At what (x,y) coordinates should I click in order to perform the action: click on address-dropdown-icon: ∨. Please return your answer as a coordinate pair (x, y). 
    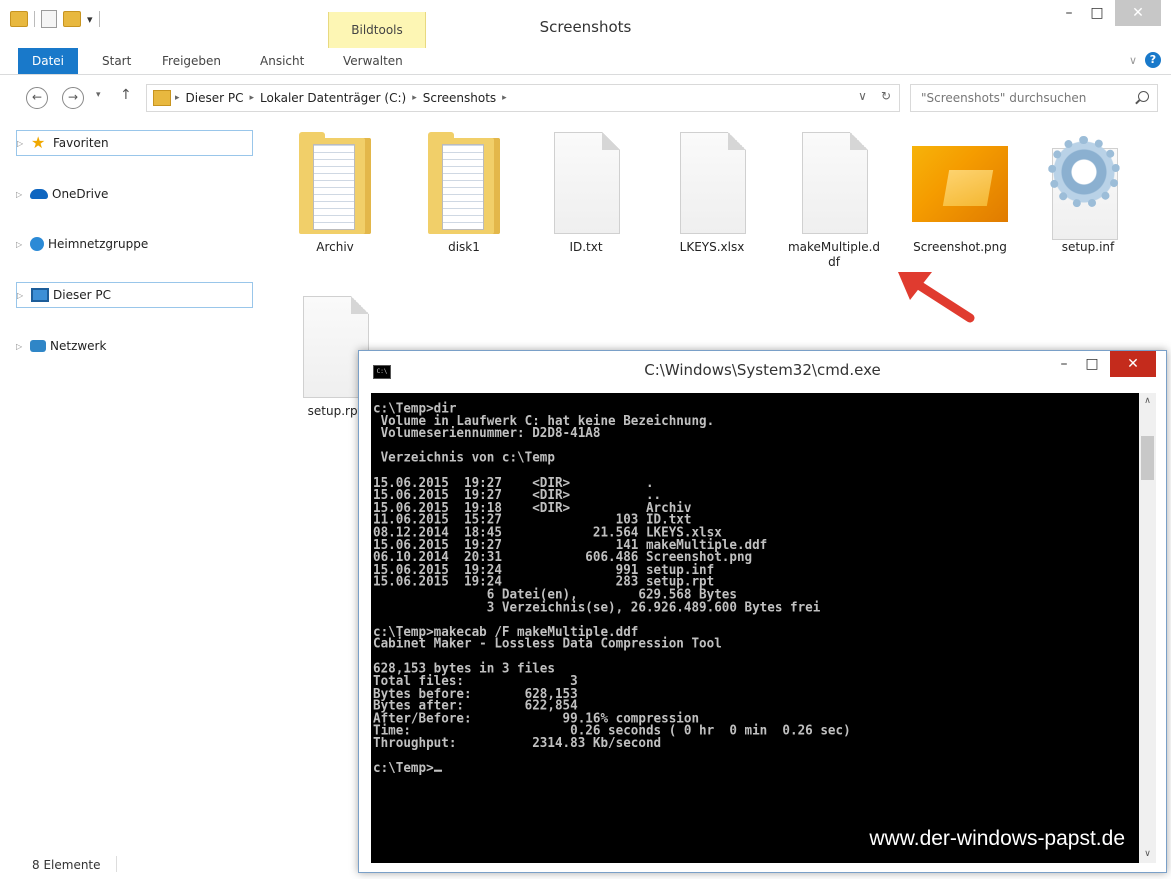
    Looking at the image, I should click on (862, 96).